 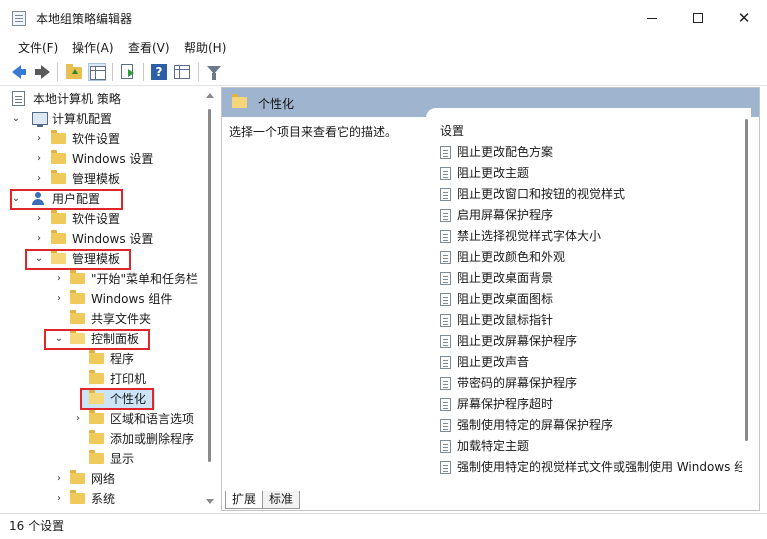 What do you see at coordinates (93, 47) in the screenshot?
I see `menu-action: 操作(A)` at bounding box center [93, 47].